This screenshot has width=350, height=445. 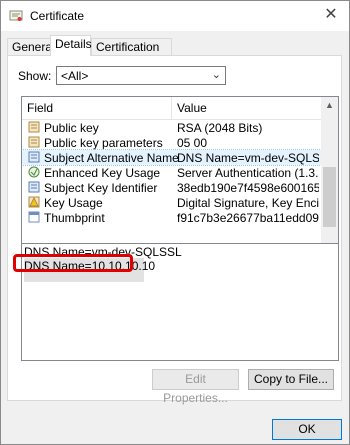 What do you see at coordinates (71, 128) in the screenshot?
I see `field-name: Public key` at bounding box center [71, 128].